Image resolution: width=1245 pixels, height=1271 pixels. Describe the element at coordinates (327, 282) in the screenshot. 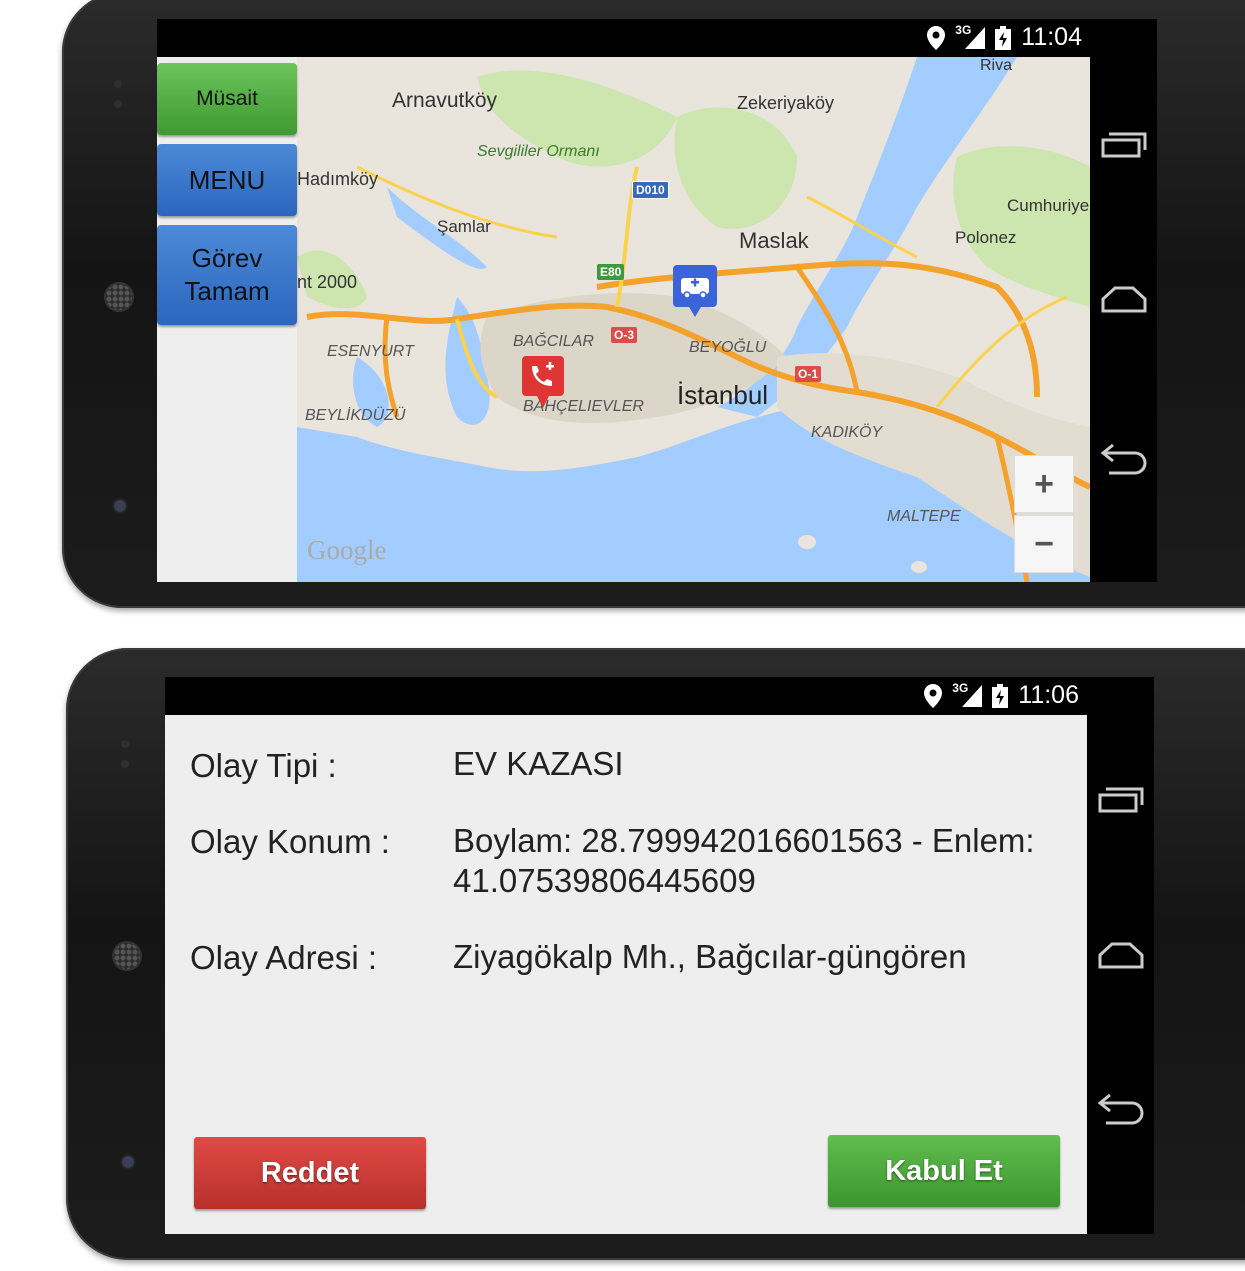

I see `map-label: nt 2000` at that location.